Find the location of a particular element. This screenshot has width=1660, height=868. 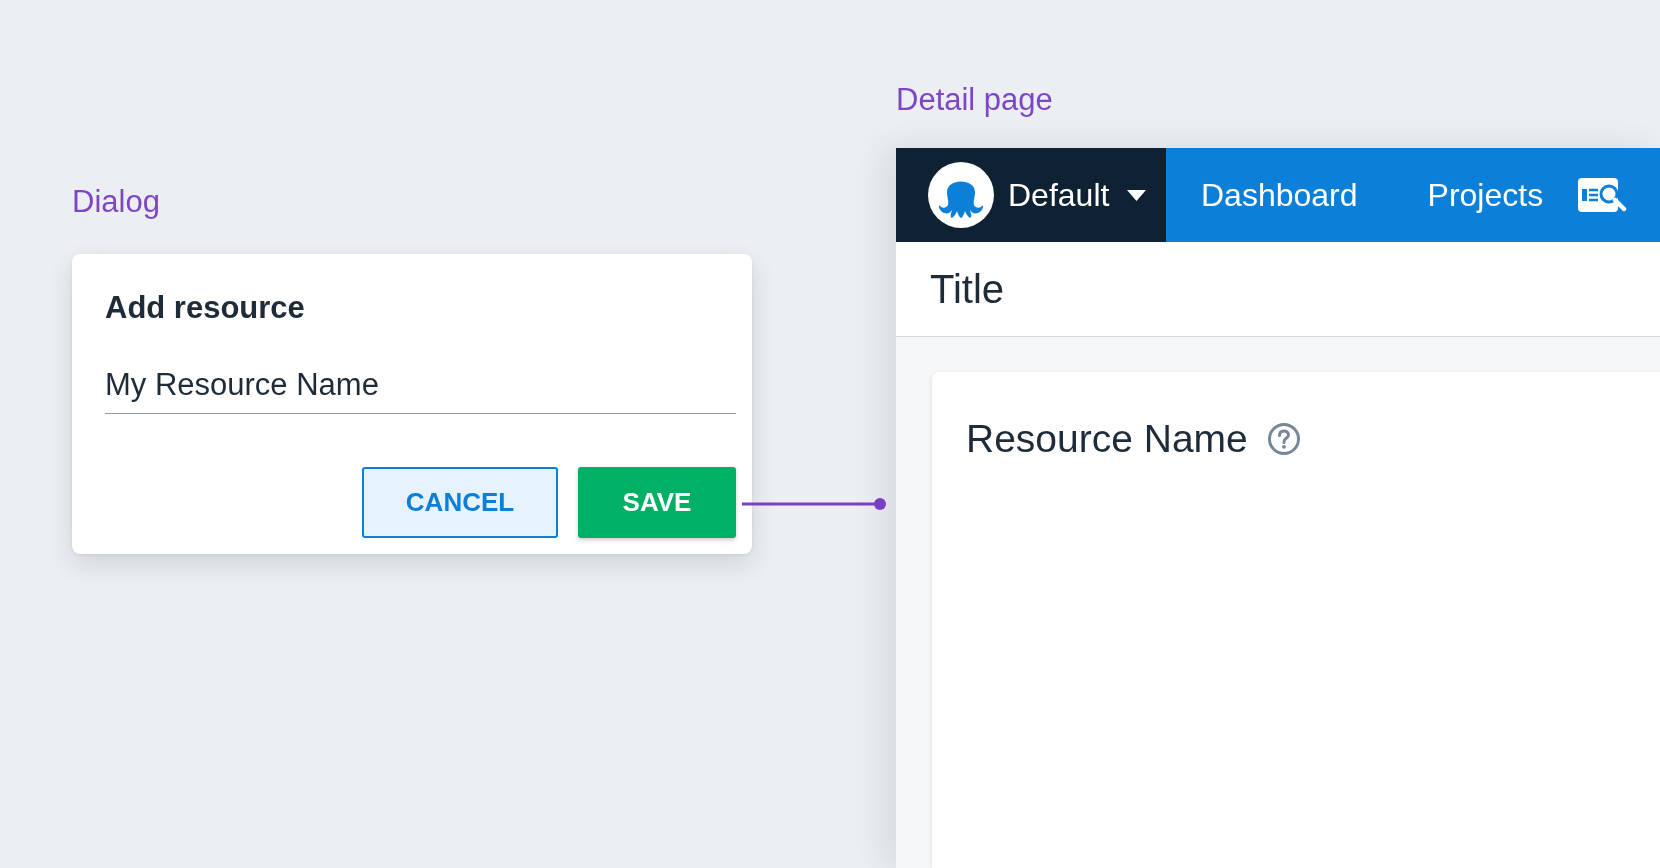

save-button: SAVE is located at coordinates (657, 502).